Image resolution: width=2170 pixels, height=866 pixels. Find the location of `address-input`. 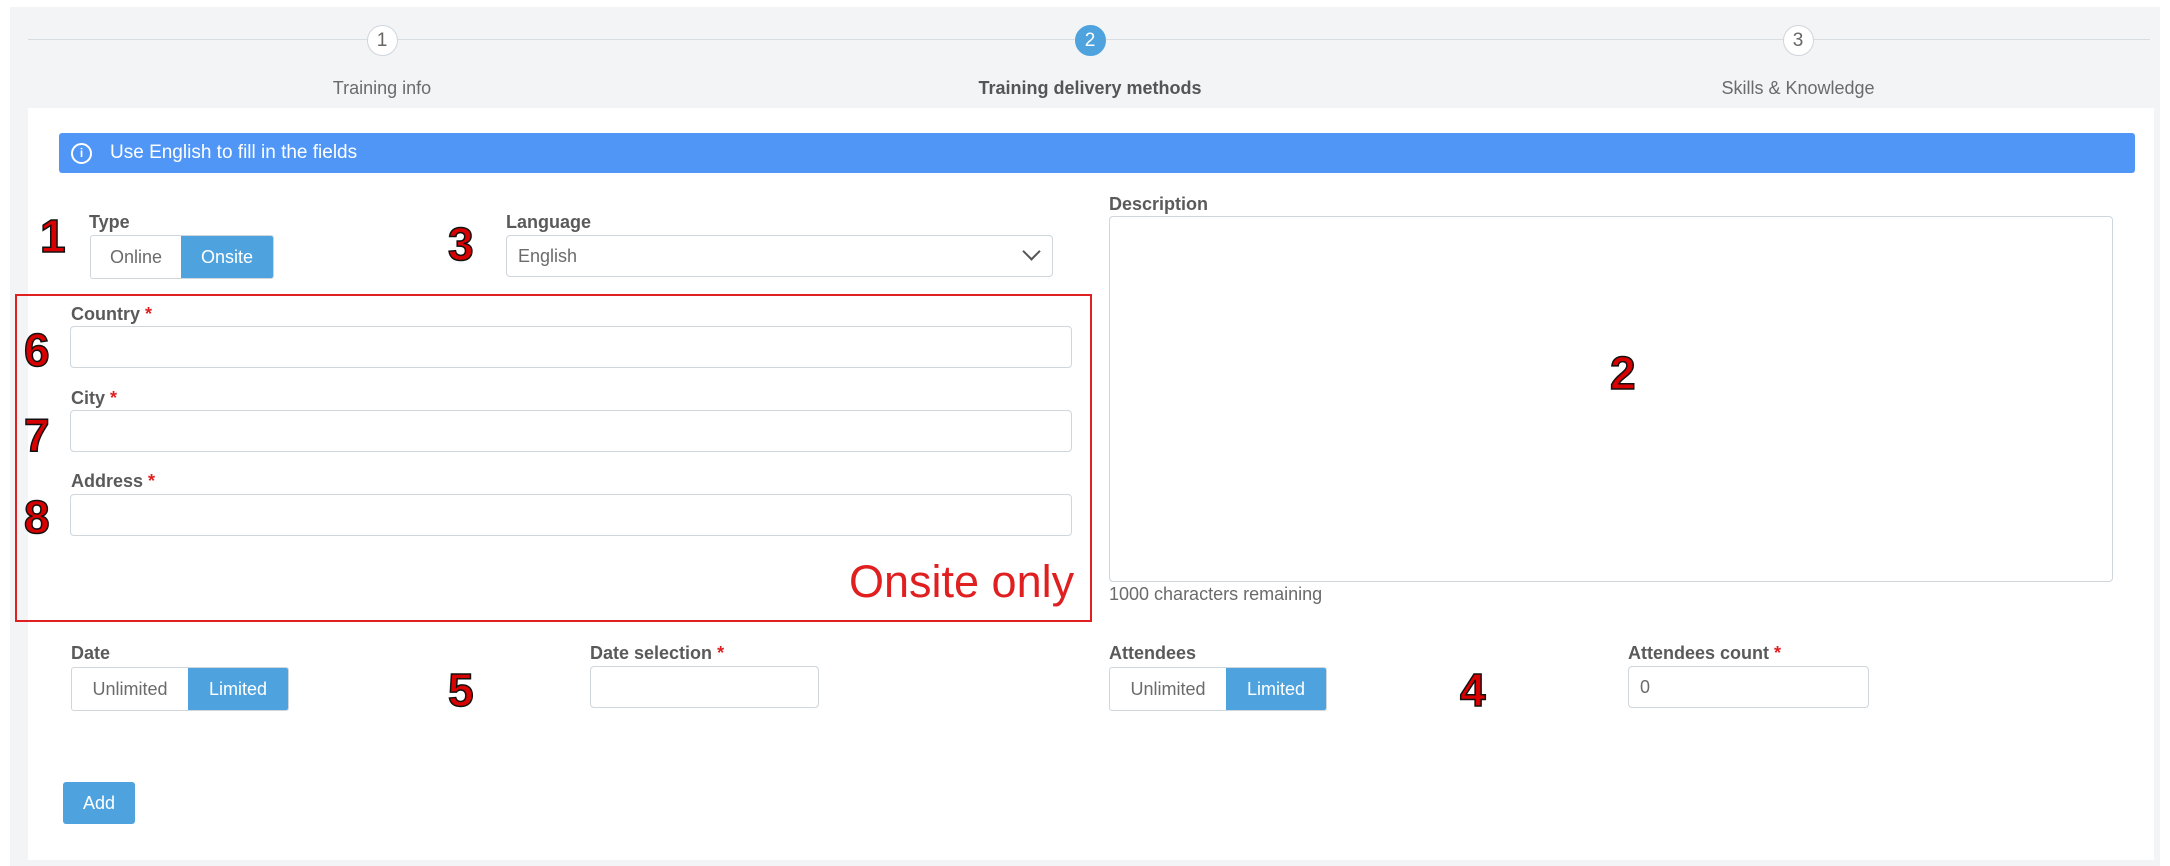

address-input is located at coordinates (571, 515).